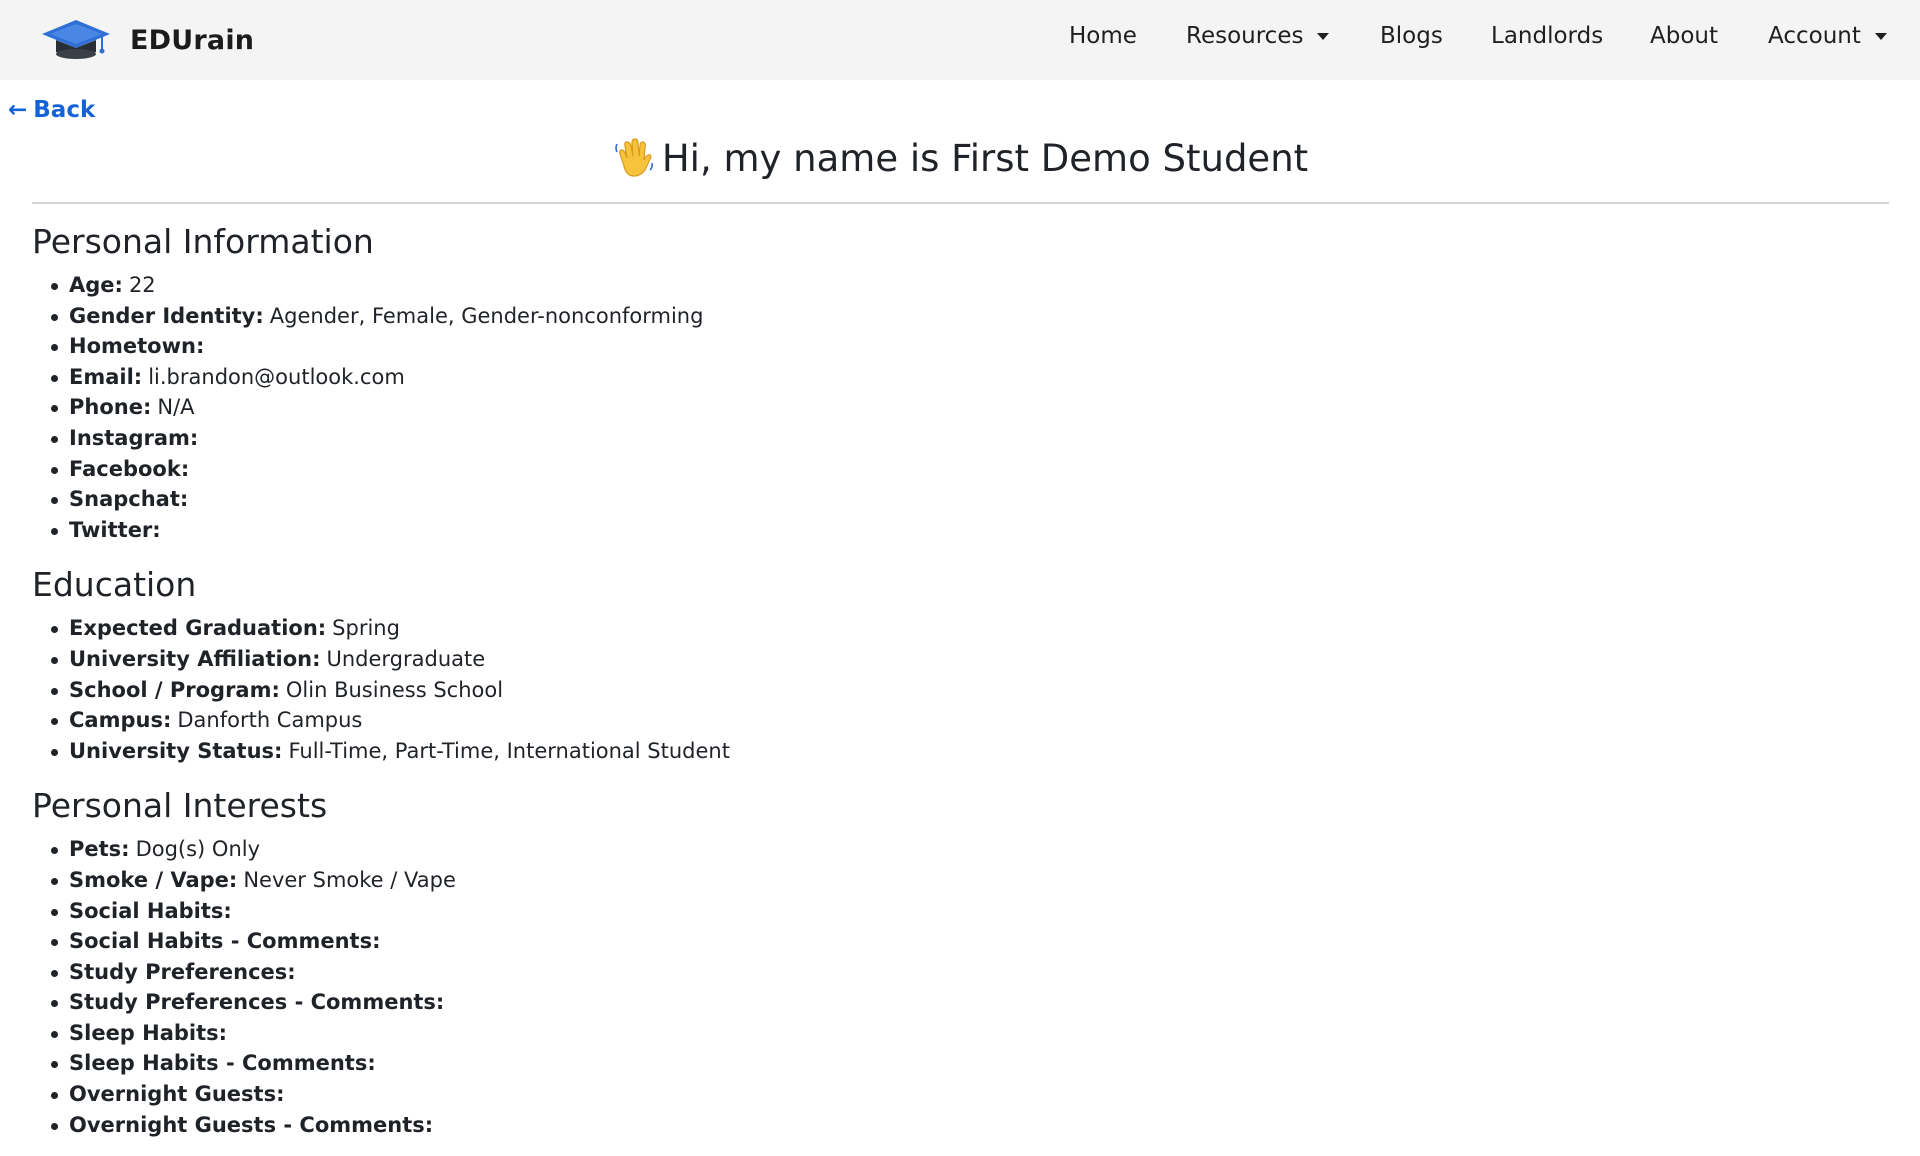  What do you see at coordinates (962, 849) in the screenshot?
I see `list-item: Pets: Dog(s) Only` at bounding box center [962, 849].